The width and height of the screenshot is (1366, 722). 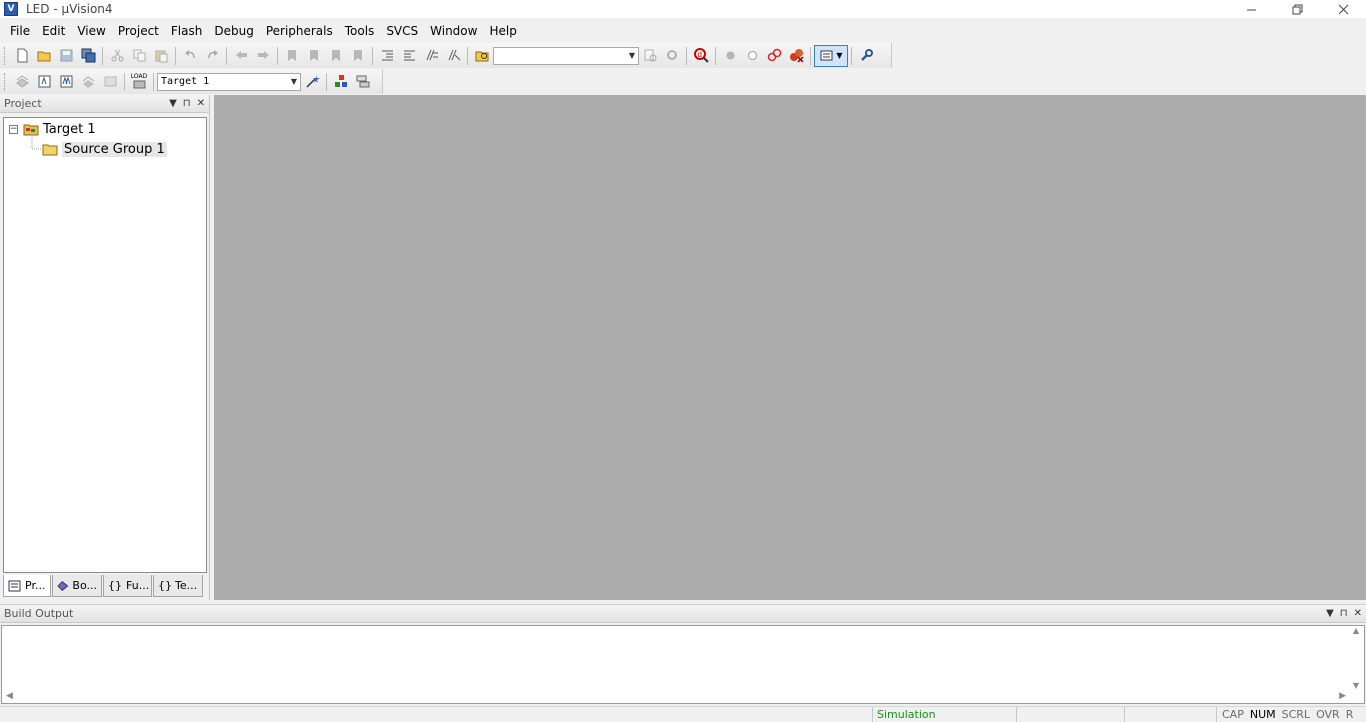 I want to click on menu-flash: Flash, so click(x=186, y=31).